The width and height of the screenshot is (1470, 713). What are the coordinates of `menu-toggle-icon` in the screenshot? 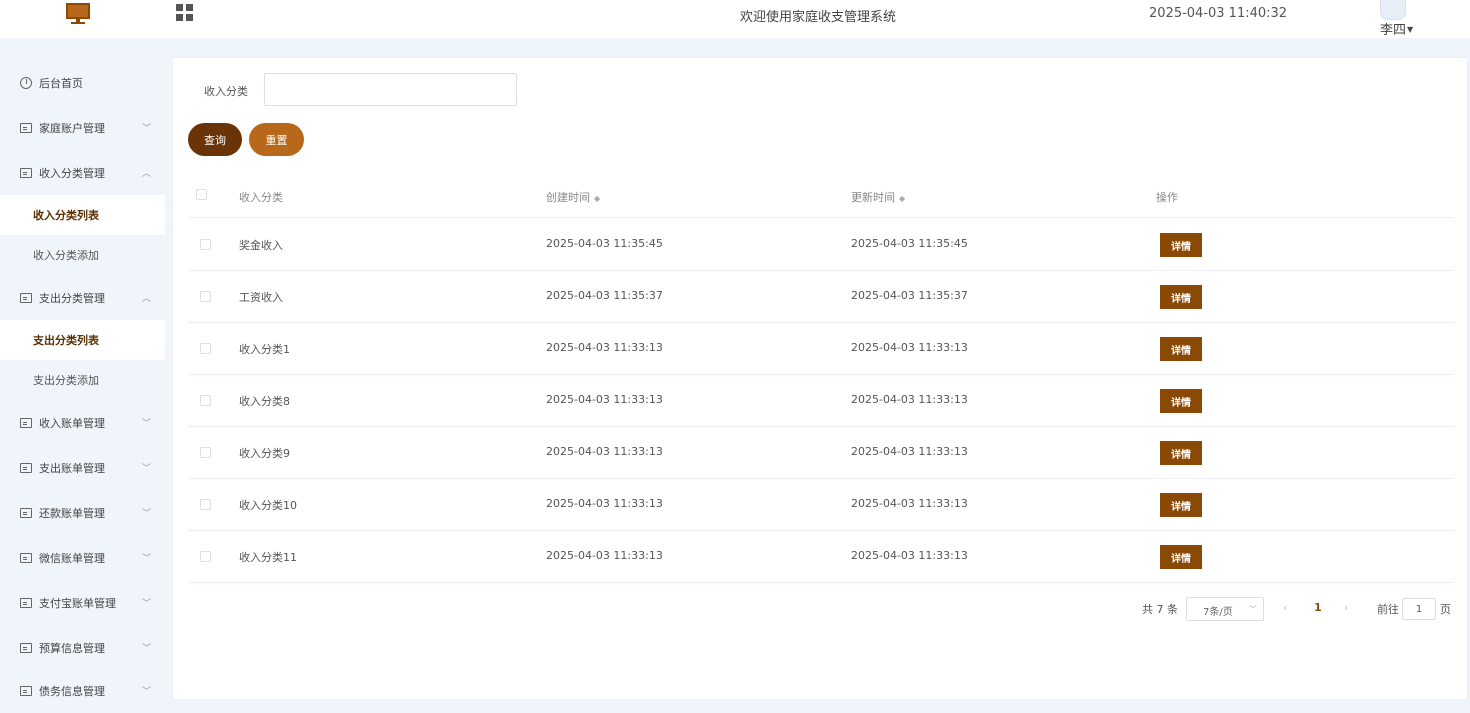 It's located at (184, 12).